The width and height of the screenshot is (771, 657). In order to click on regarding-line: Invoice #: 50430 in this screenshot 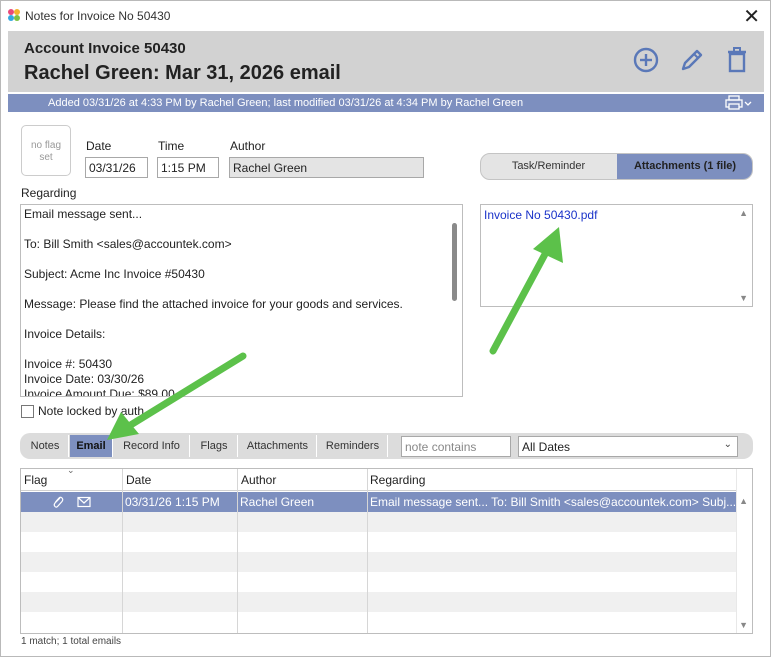, I will do `click(68, 364)`.